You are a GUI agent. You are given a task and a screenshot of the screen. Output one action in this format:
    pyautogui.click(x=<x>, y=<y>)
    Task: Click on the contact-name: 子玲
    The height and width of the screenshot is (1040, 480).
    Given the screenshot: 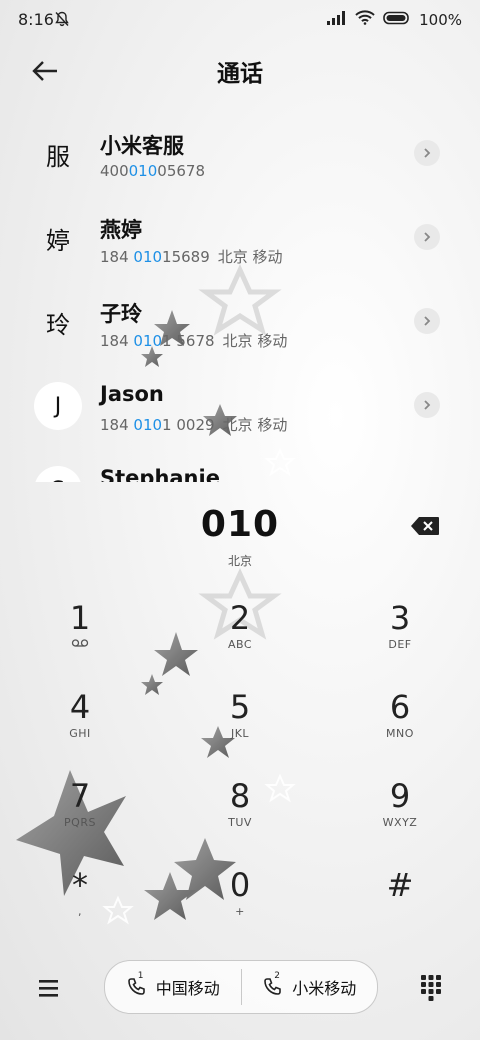 What is the action you would take?
    pyautogui.click(x=121, y=314)
    